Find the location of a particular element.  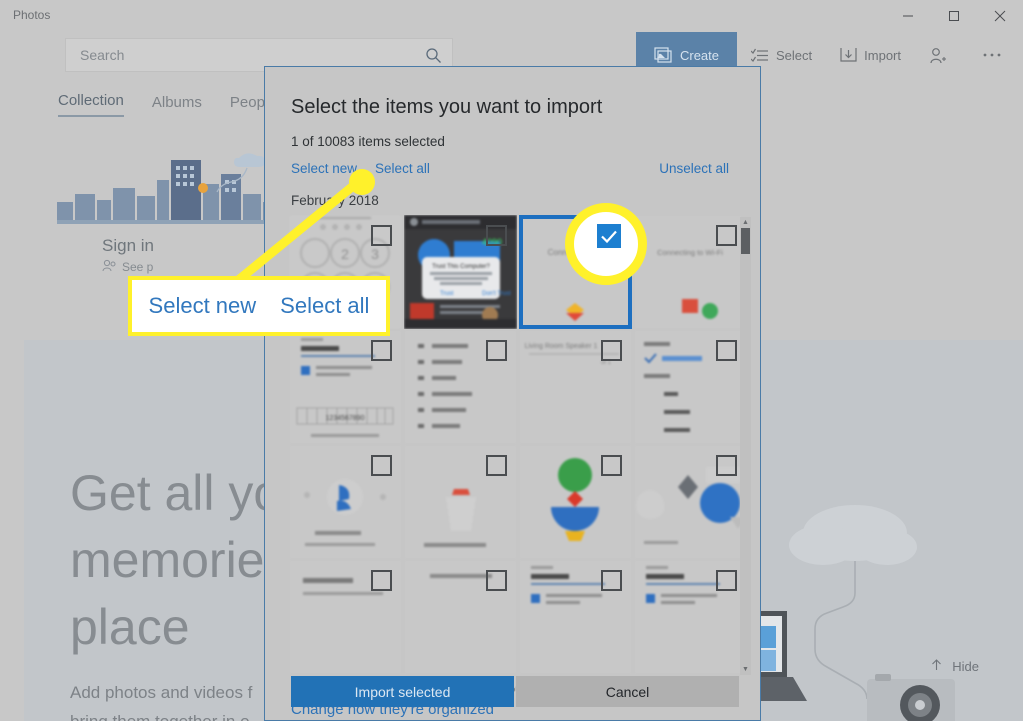

svg-text: Trust This Computer? is located at coordinates (461, 267).